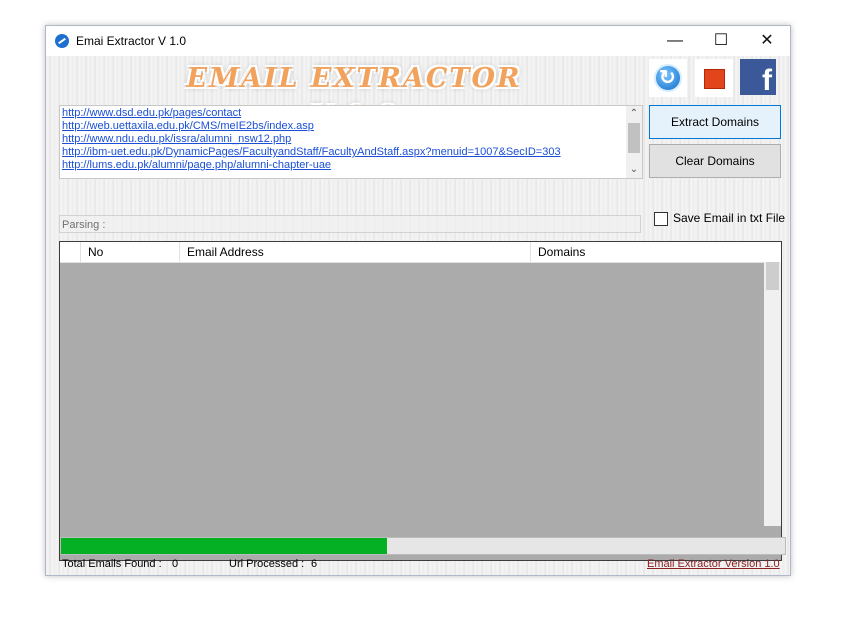  I want to click on maximize-button: ☐, so click(721, 41).